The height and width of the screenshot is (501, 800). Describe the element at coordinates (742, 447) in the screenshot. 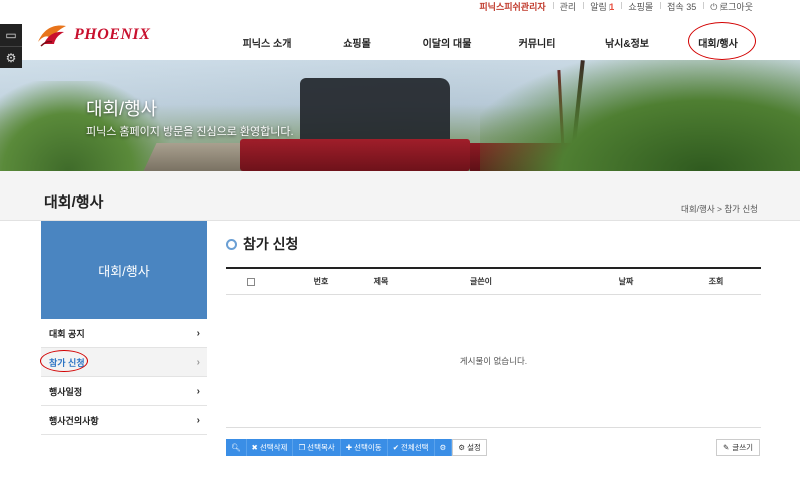

I see `write-label: 글쓰기` at that location.